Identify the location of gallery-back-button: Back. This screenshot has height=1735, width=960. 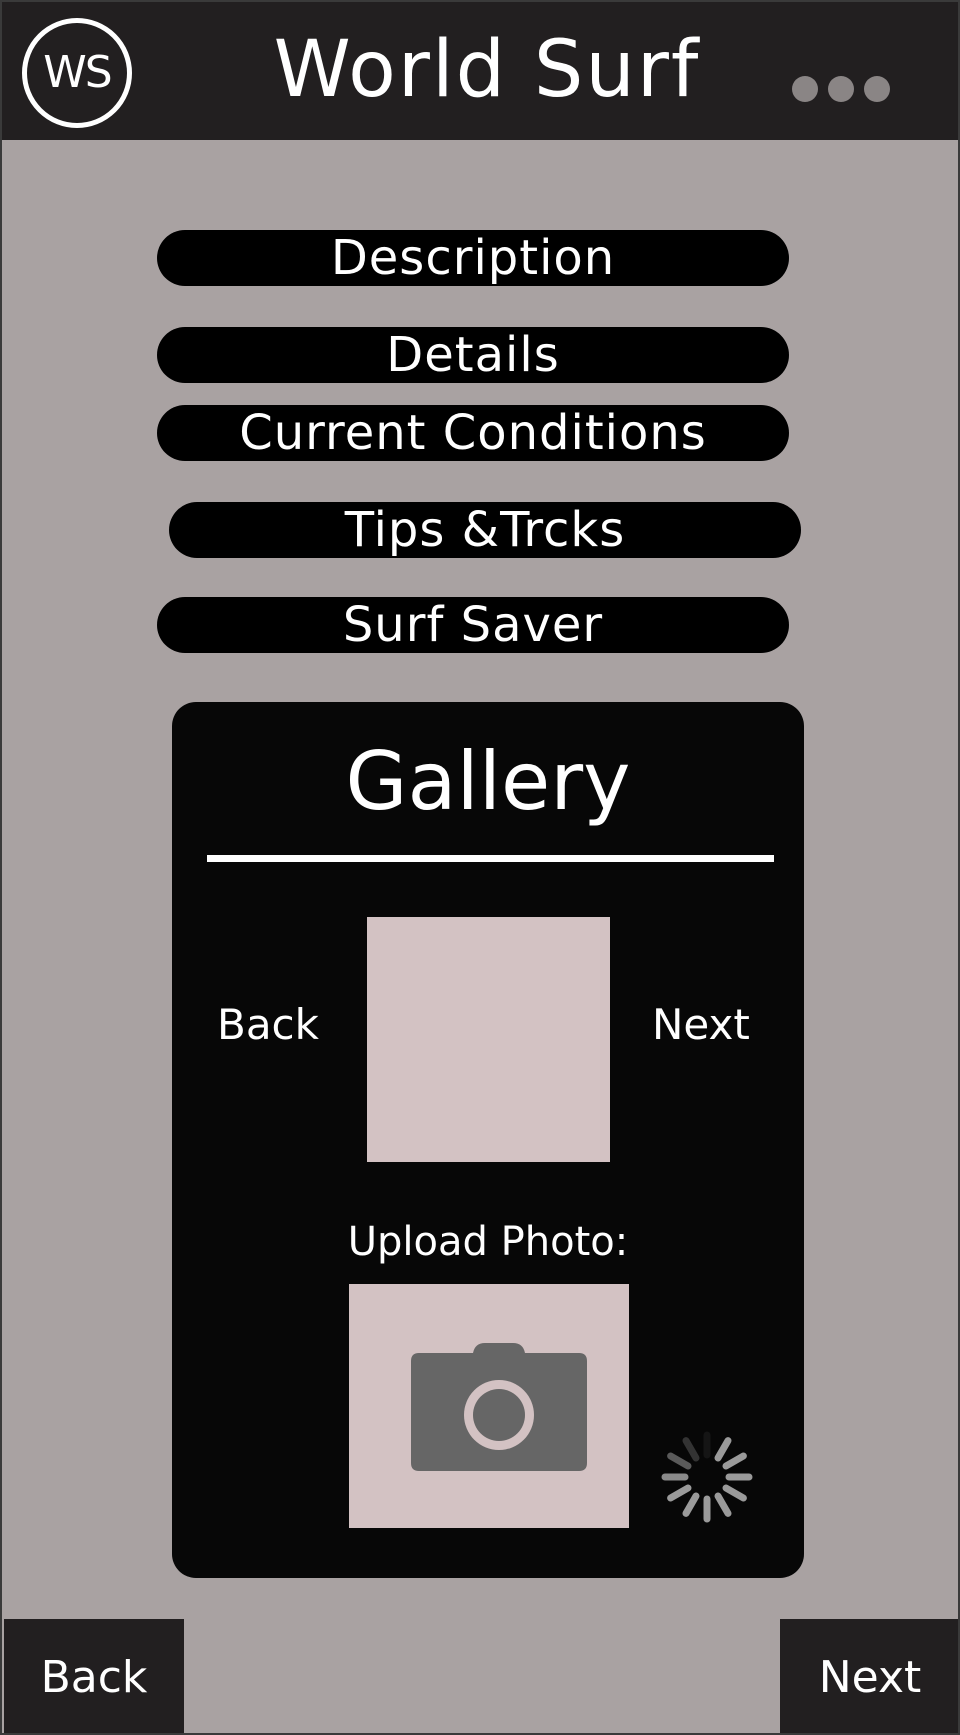
(268, 1025).